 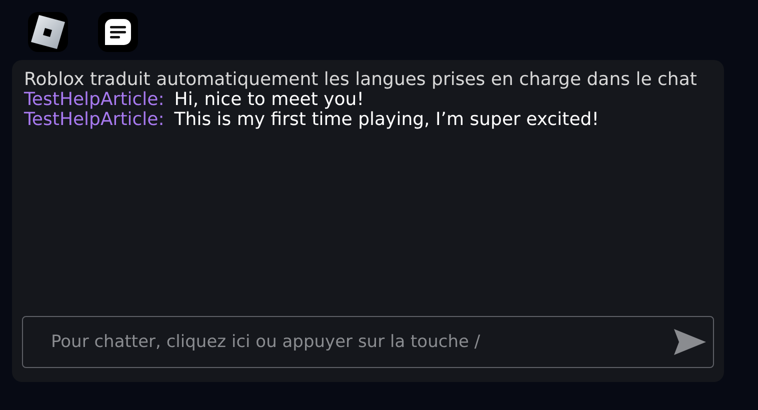 What do you see at coordinates (269, 100) in the screenshot?
I see `chat-message: Hi, nice to meet you!` at bounding box center [269, 100].